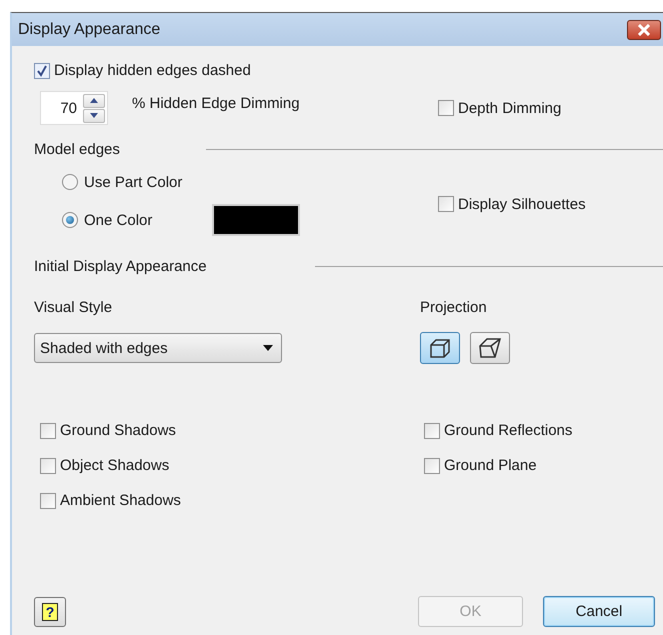 This screenshot has height=635, width=663. Describe the element at coordinates (50, 611) in the screenshot. I see `help-button: ?` at that location.